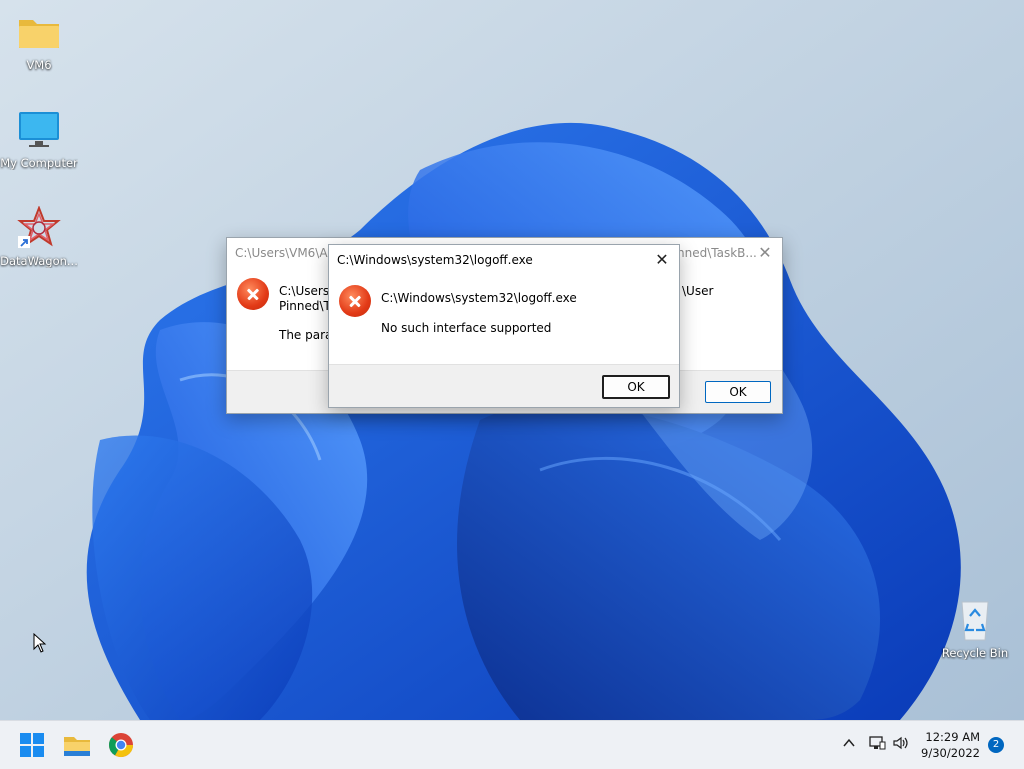 The image size is (1024, 769). I want to click on datawagon-shortcut-icon, so click(39, 227).